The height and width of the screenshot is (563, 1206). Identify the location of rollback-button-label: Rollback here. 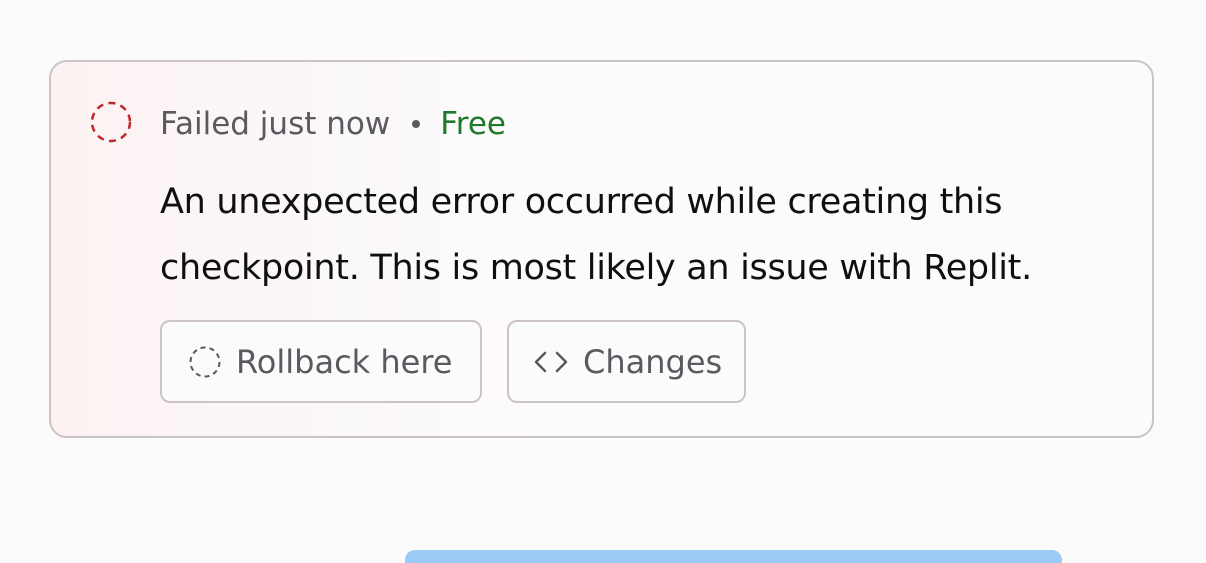
(344, 361).